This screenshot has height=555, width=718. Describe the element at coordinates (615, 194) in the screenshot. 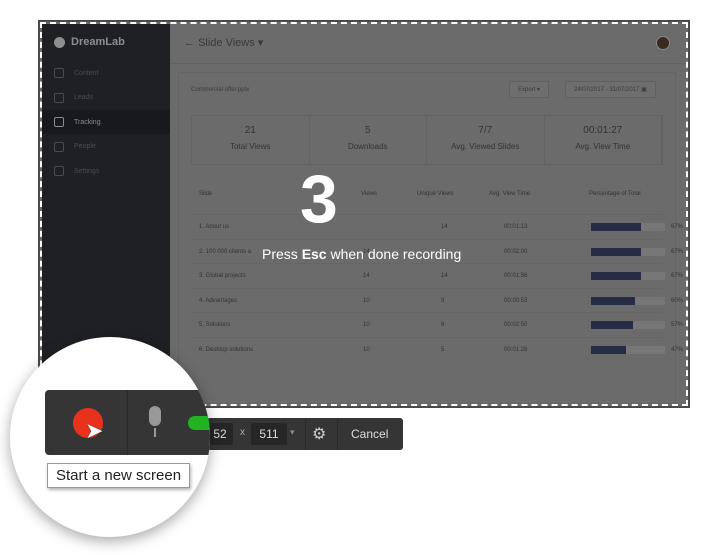

I see `column-header: Percentage of Total` at that location.